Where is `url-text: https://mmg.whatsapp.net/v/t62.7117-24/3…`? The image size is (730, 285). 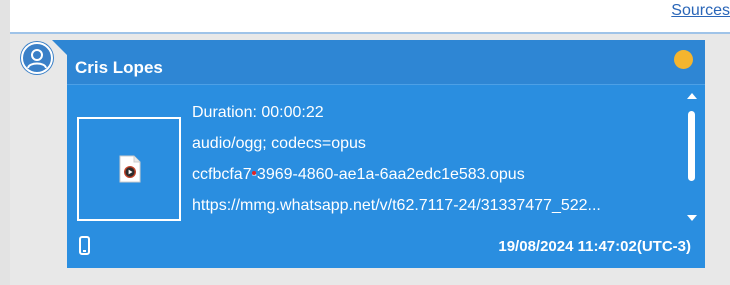
url-text: https://mmg.whatsapp.net/v/t62.7117-24/3… is located at coordinates (437, 206).